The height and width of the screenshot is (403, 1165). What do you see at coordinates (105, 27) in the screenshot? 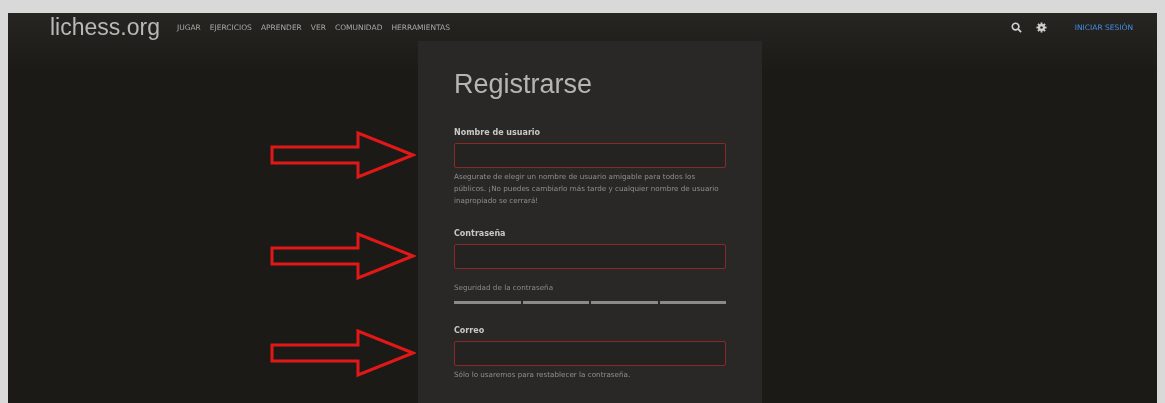
I see `site-logo: lichess.org` at bounding box center [105, 27].